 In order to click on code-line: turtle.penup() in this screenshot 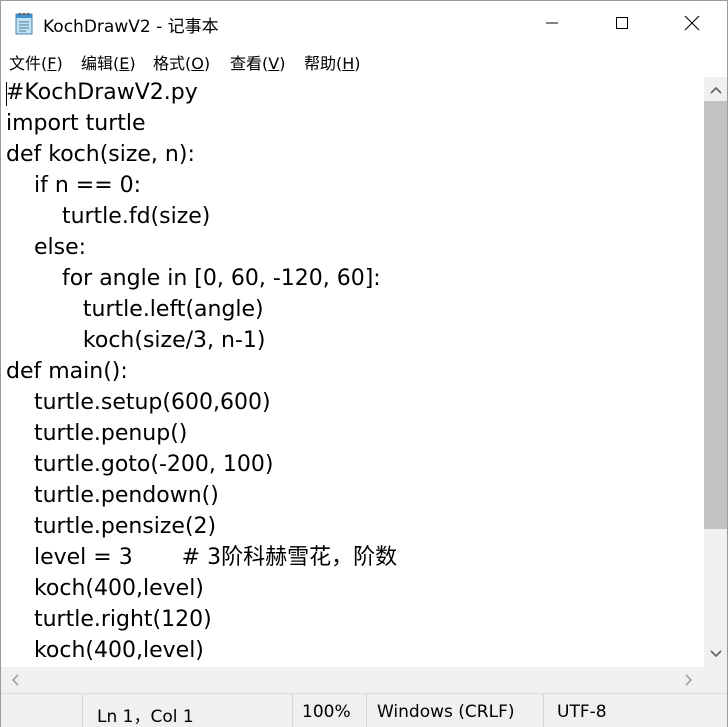, I will do `click(97, 433)`.